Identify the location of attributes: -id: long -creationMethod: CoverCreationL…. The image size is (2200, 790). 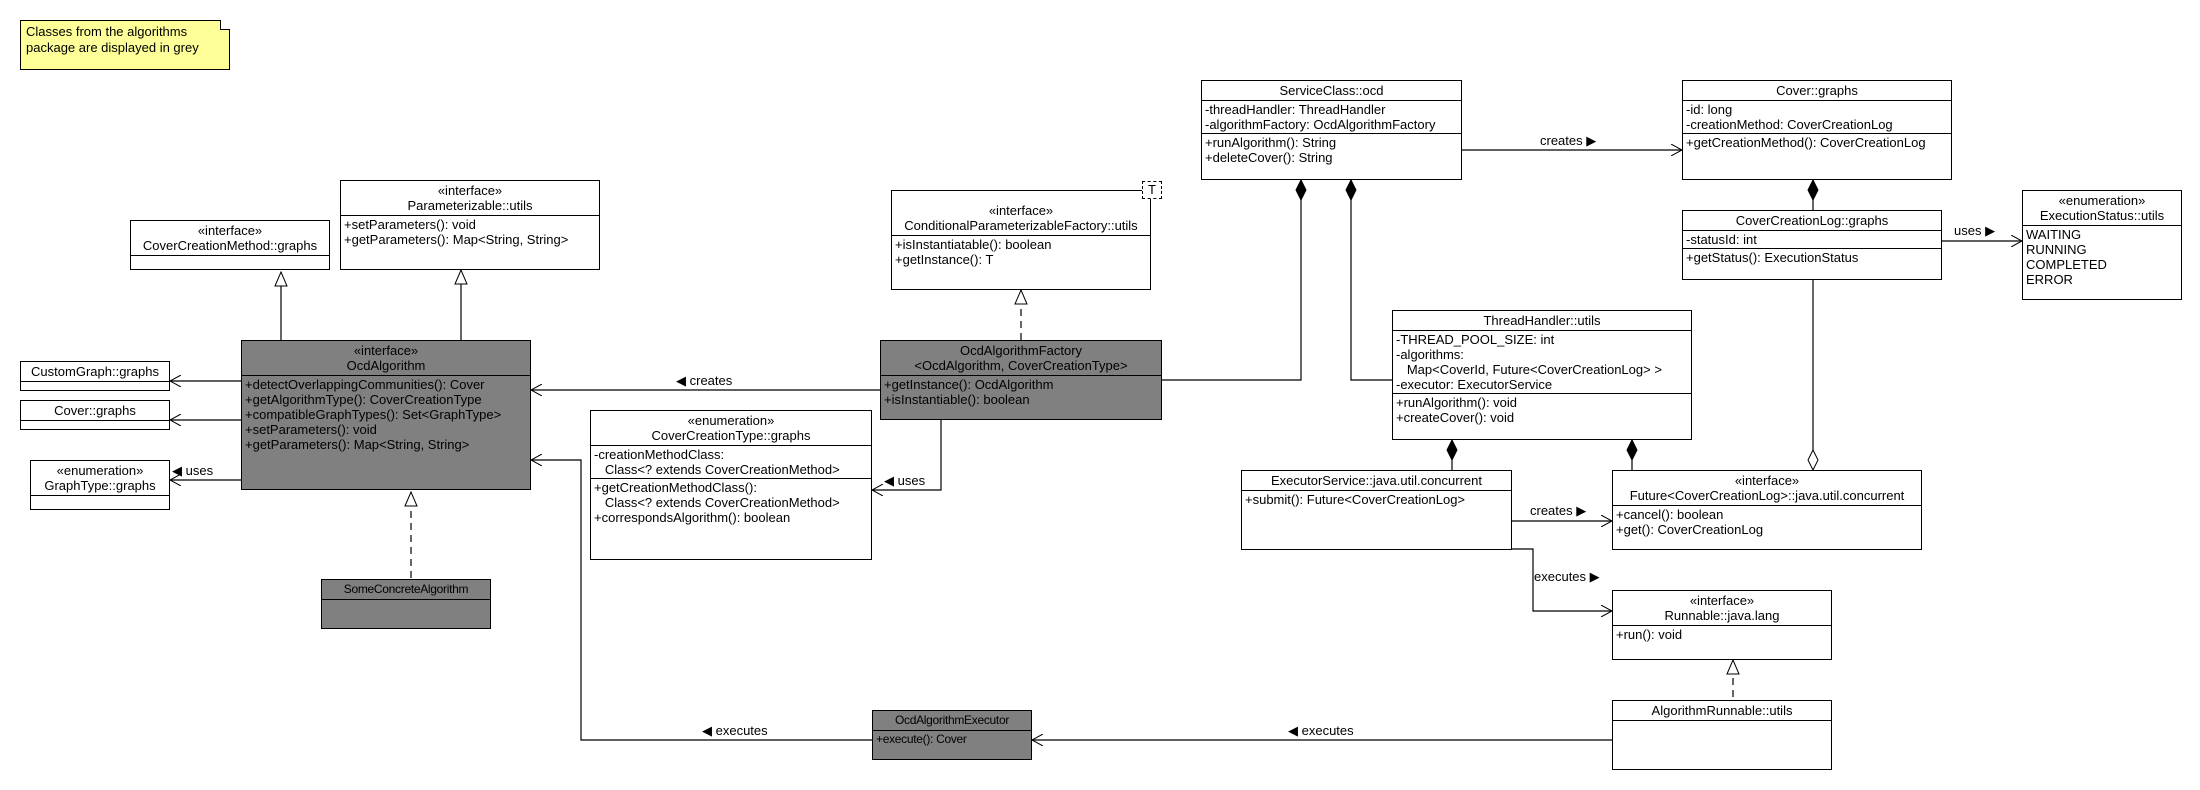
(1817, 117).